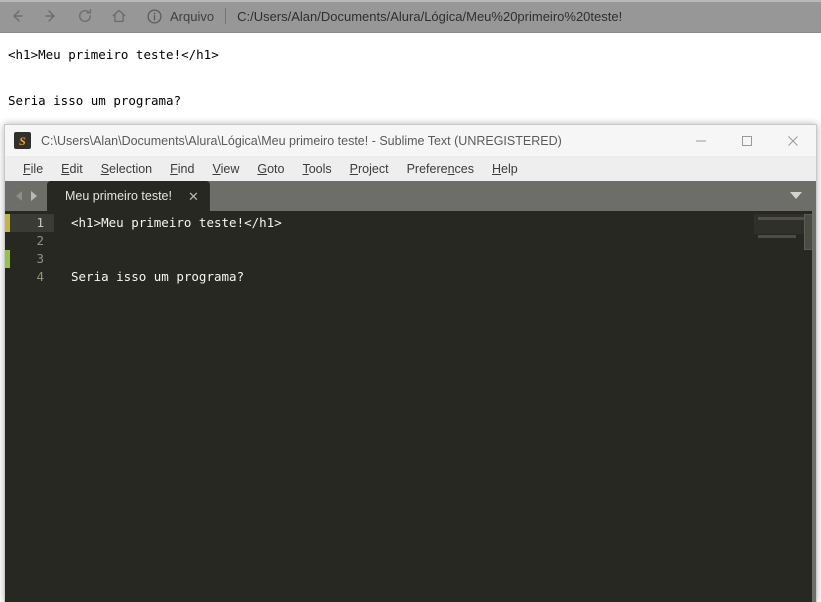  I want to click on caret-down-icon, so click(796, 196).